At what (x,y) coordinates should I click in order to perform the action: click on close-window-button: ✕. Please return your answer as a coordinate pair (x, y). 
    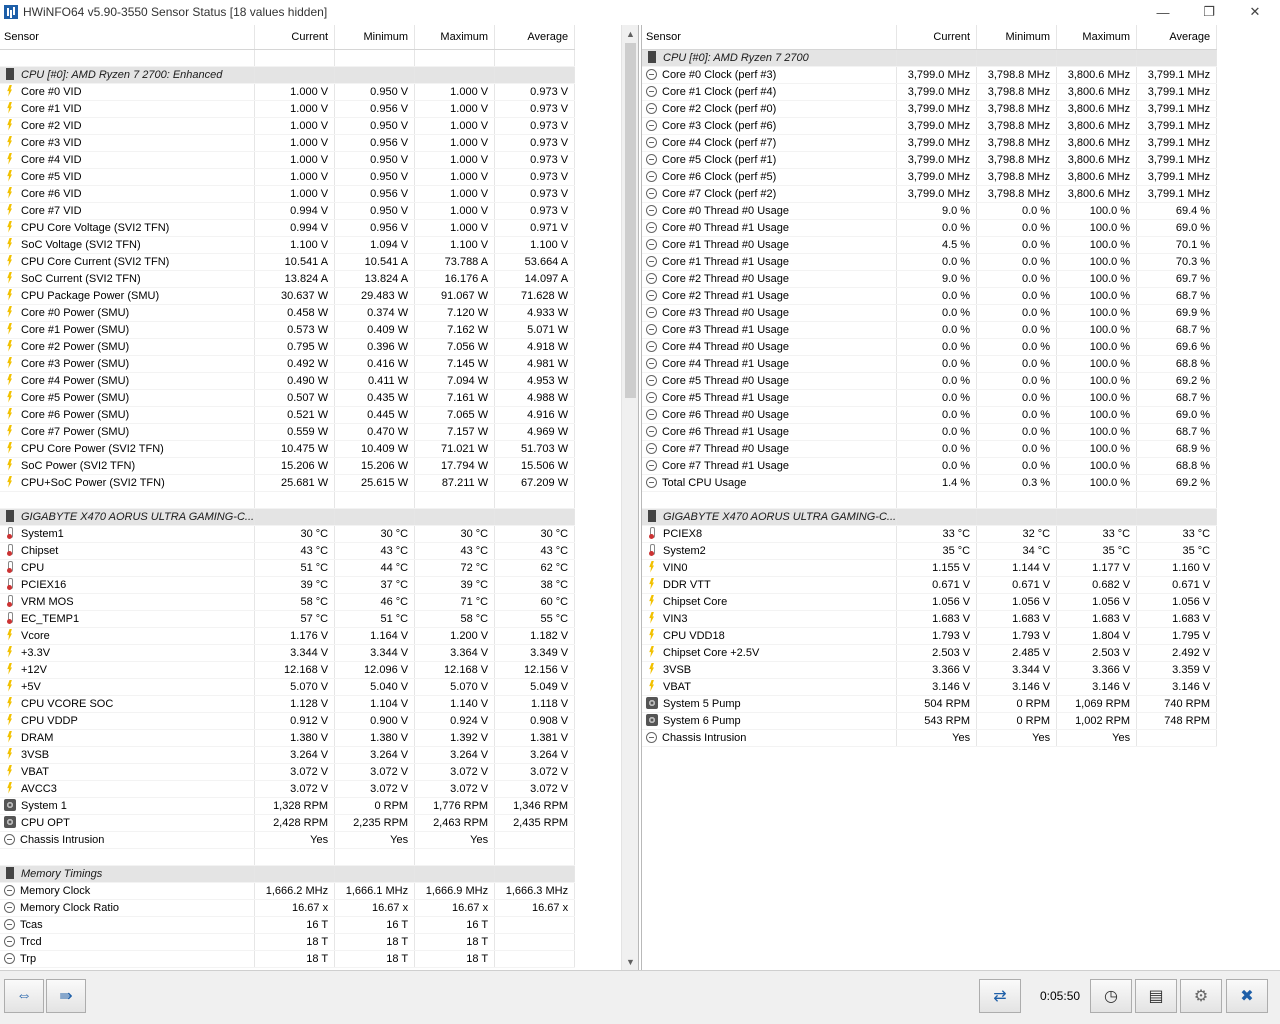
    Looking at the image, I should click on (1255, 12).